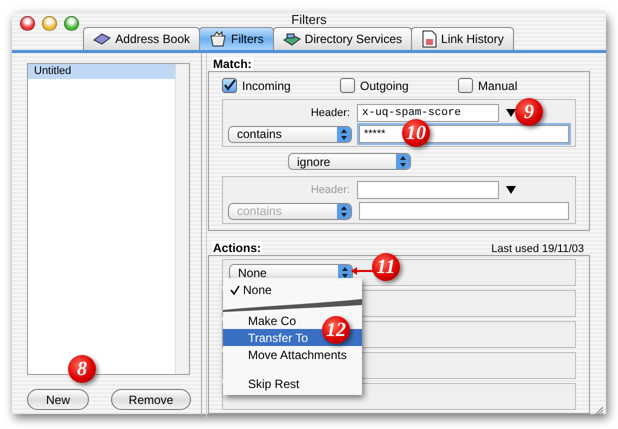 The image size is (618, 429). What do you see at coordinates (292, 383) in the screenshot?
I see `menu-item: Skip Rest` at bounding box center [292, 383].